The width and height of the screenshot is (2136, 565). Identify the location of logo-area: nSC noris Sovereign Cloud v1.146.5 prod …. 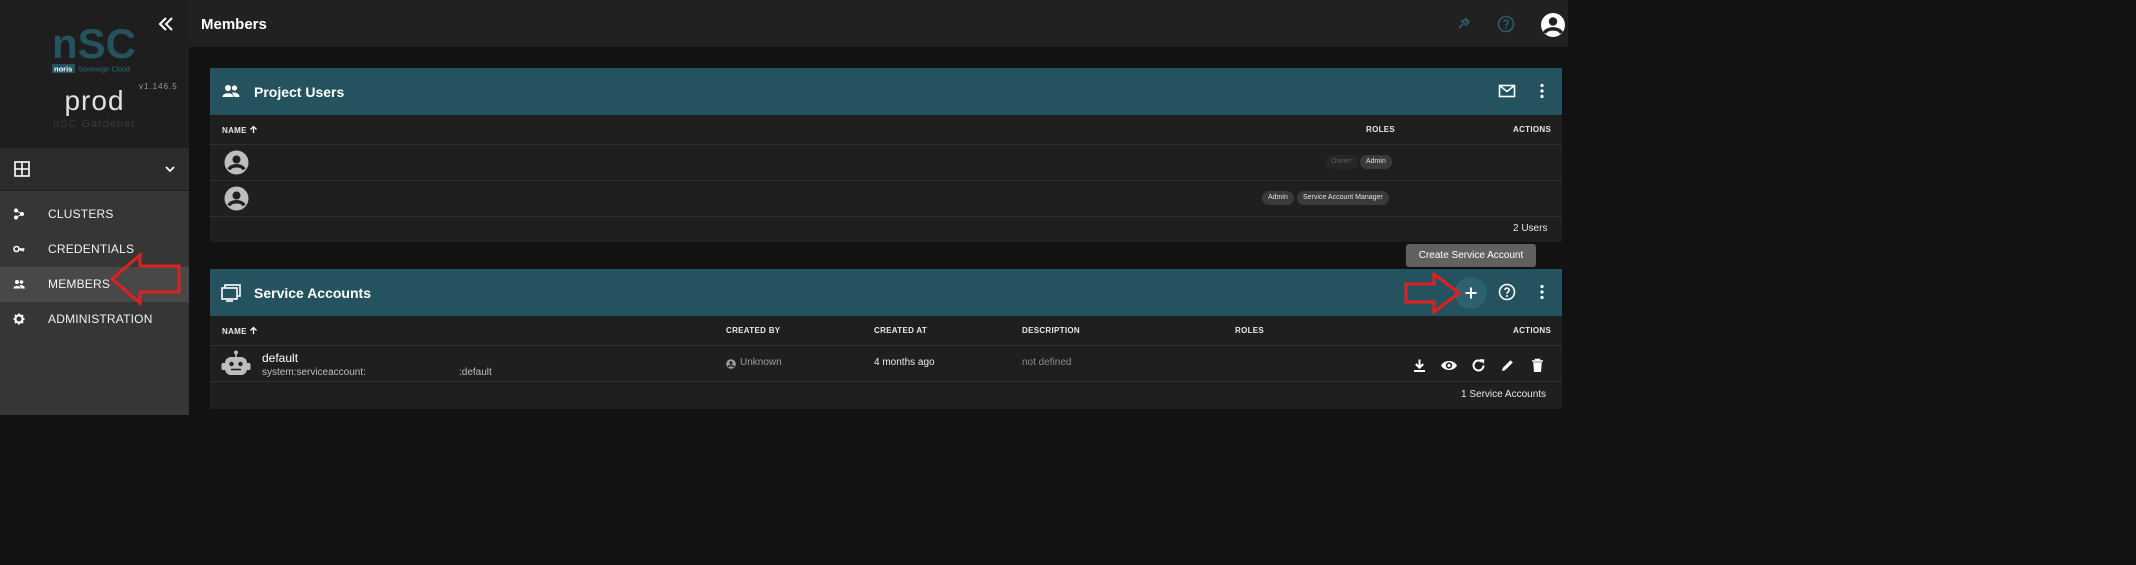
(94, 74).